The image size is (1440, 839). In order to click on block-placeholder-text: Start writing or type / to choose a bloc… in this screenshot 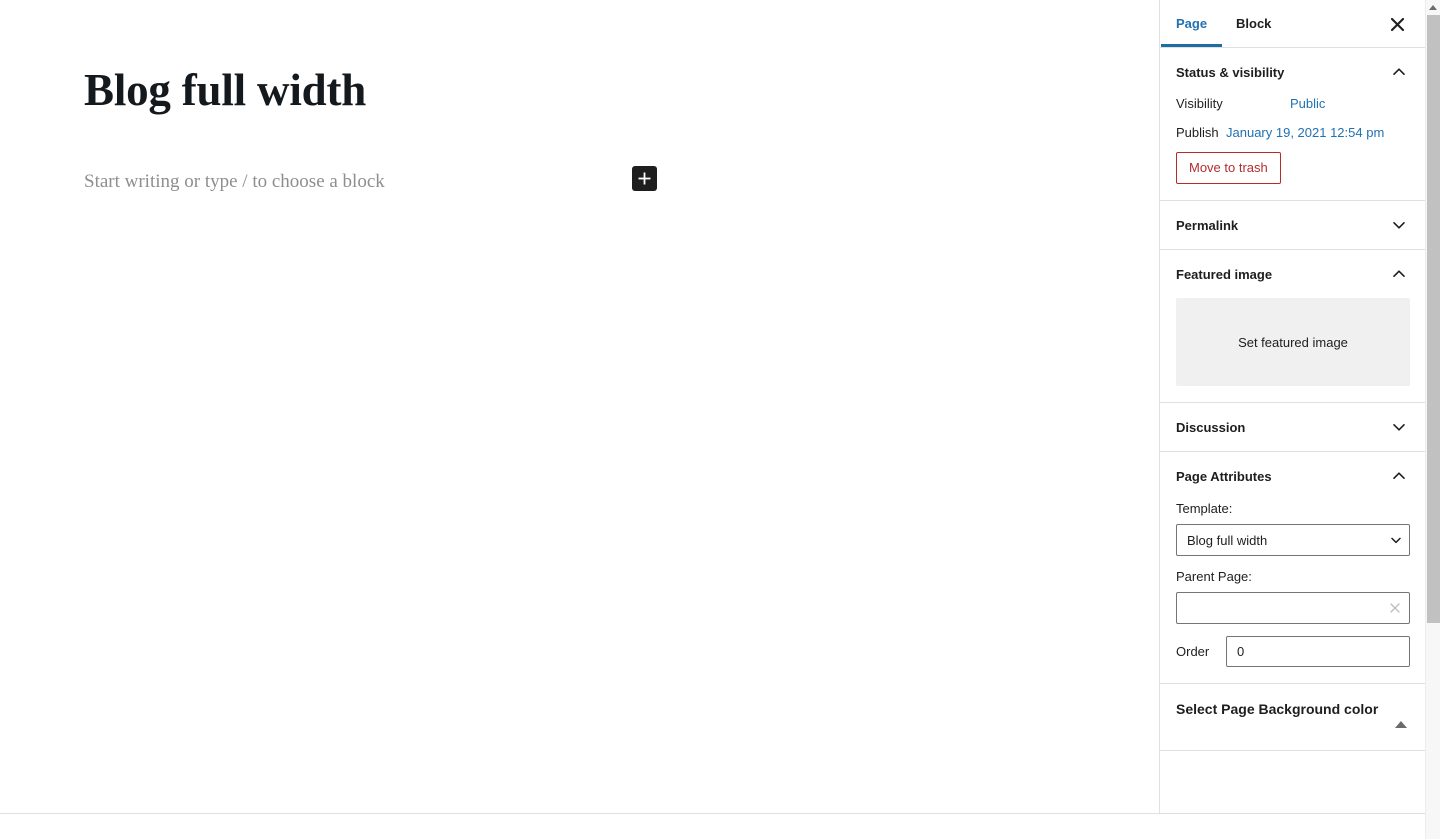, I will do `click(234, 182)`.